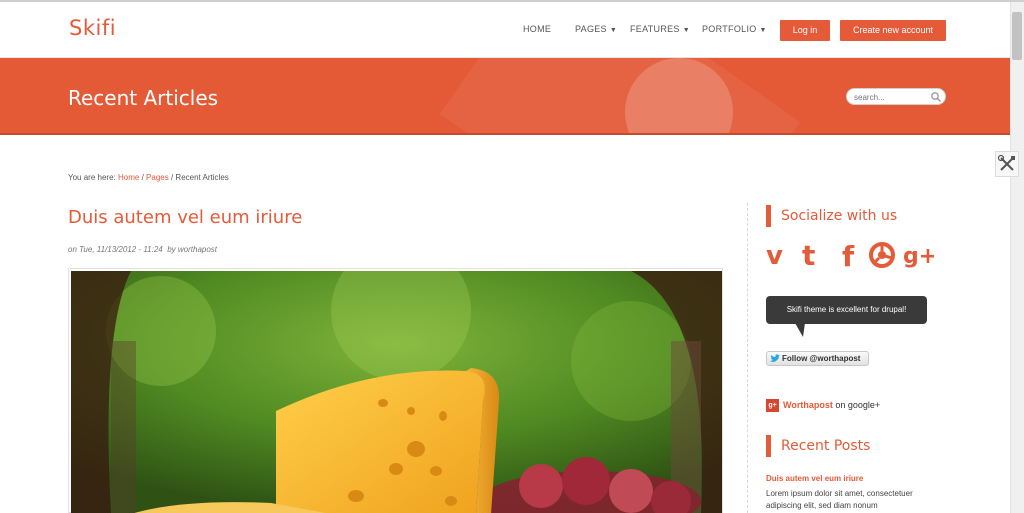 This screenshot has height=513, width=1024. I want to click on vimeo-icon: v, so click(778, 255).